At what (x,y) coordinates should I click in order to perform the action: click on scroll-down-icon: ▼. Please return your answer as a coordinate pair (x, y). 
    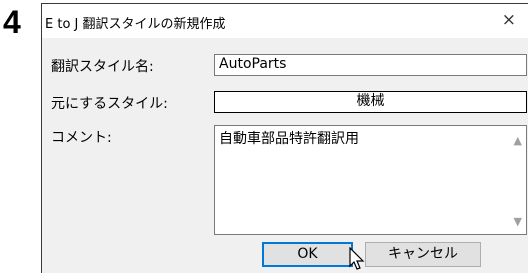
    Looking at the image, I should click on (518, 221).